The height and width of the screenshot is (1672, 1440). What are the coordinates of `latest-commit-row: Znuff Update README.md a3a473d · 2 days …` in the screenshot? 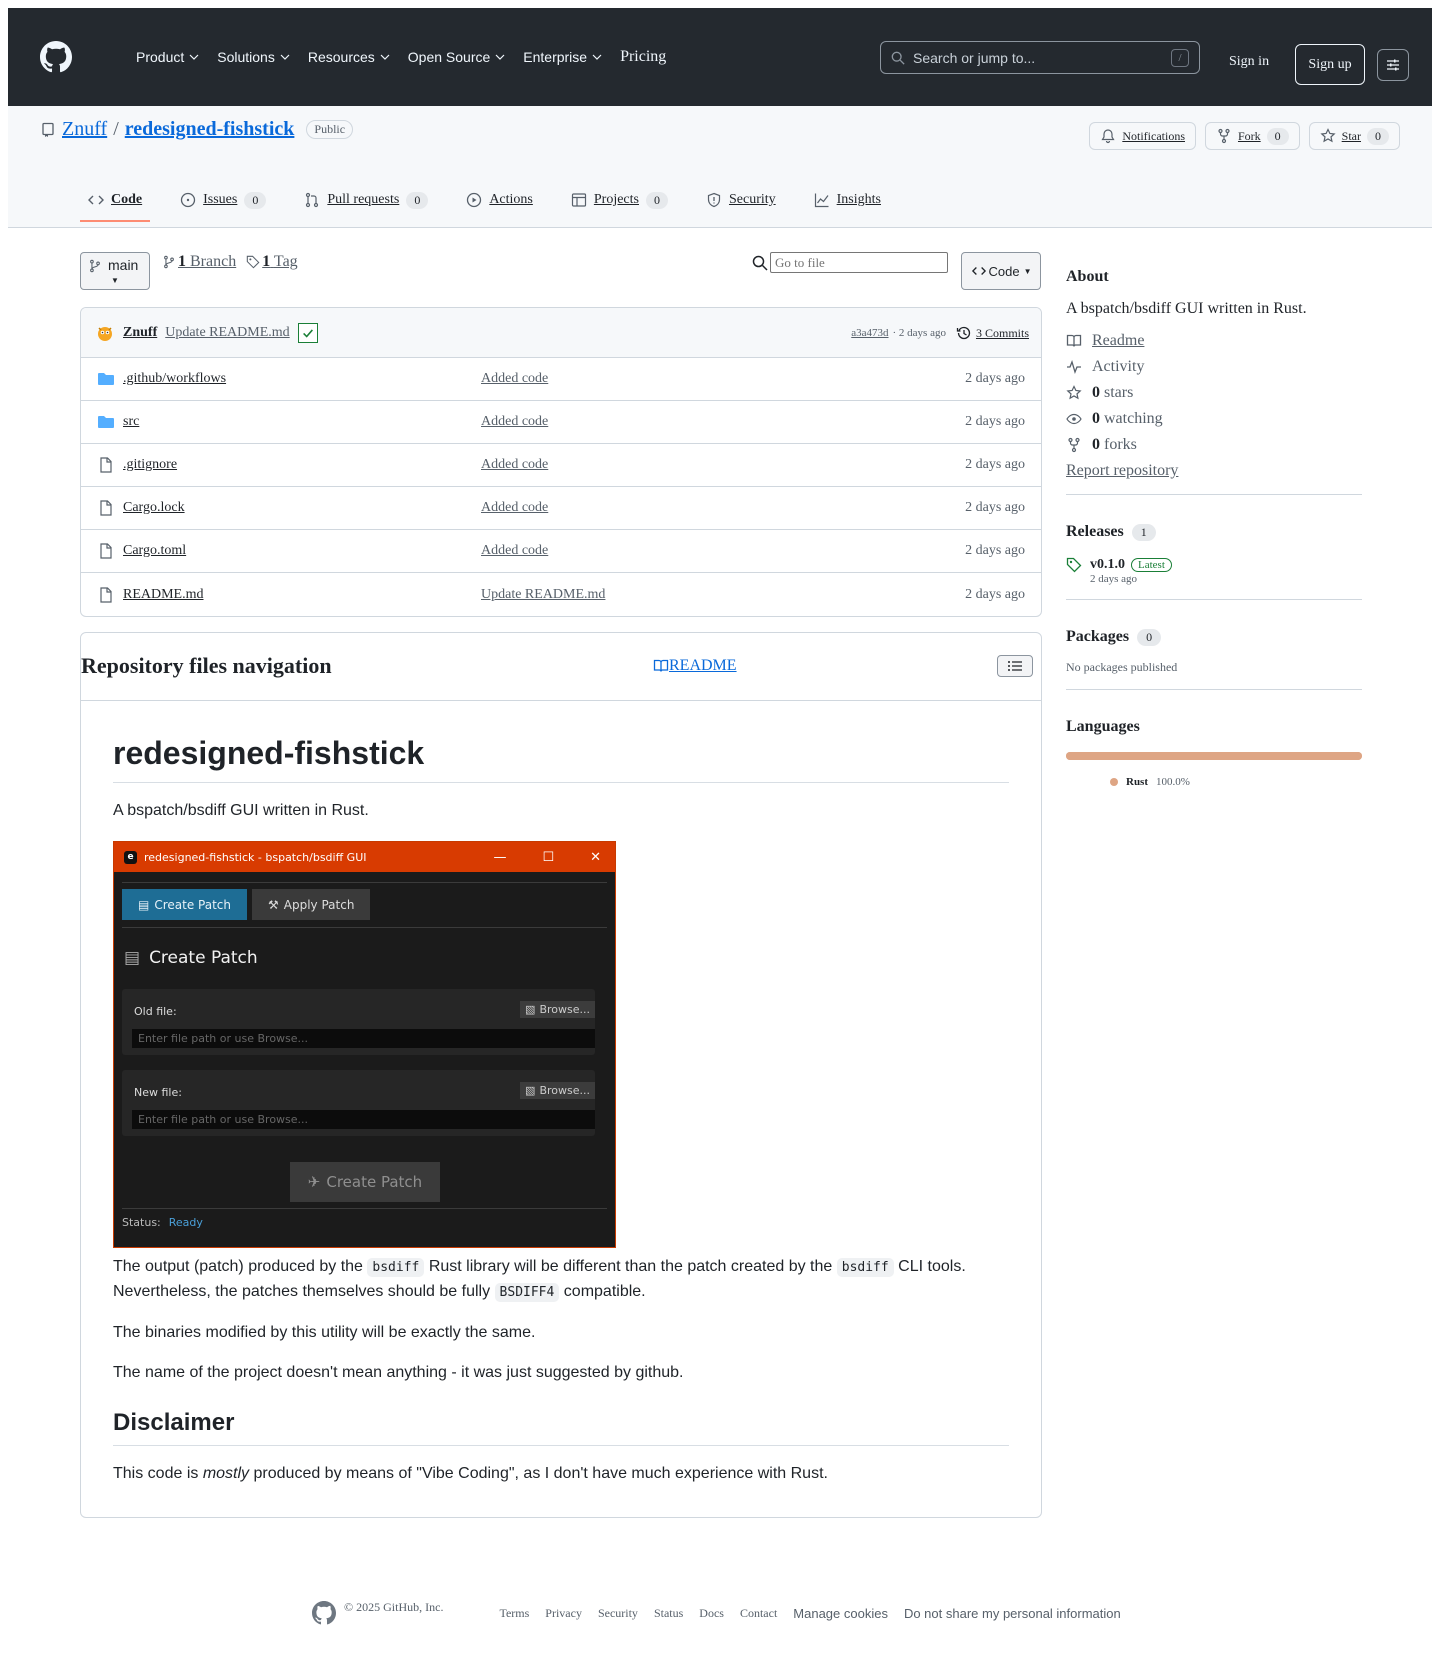 It's located at (561, 333).